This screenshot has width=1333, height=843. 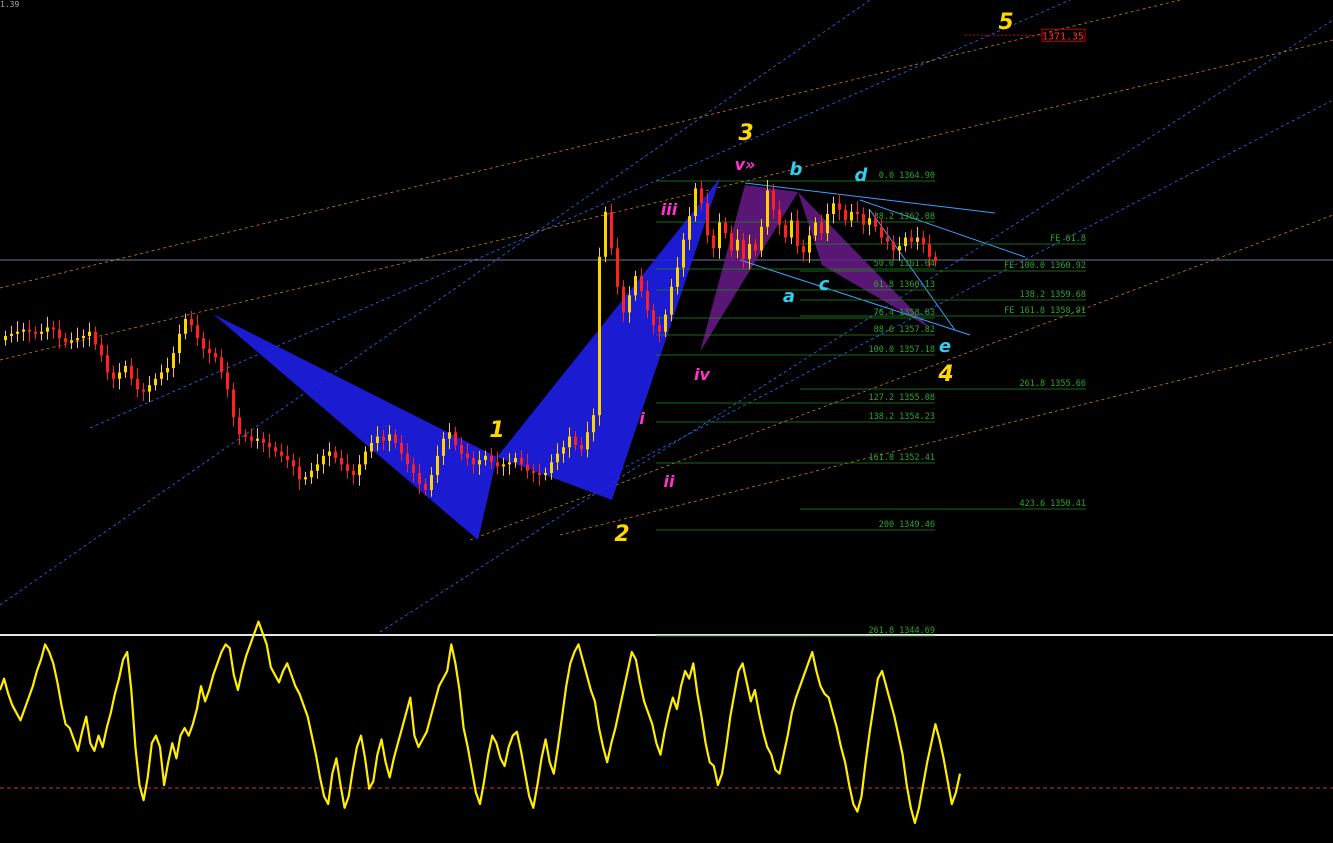 What do you see at coordinates (907, 525) in the screenshot?
I see `fib-retracement-label: 200 1349.46` at bounding box center [907, 525].